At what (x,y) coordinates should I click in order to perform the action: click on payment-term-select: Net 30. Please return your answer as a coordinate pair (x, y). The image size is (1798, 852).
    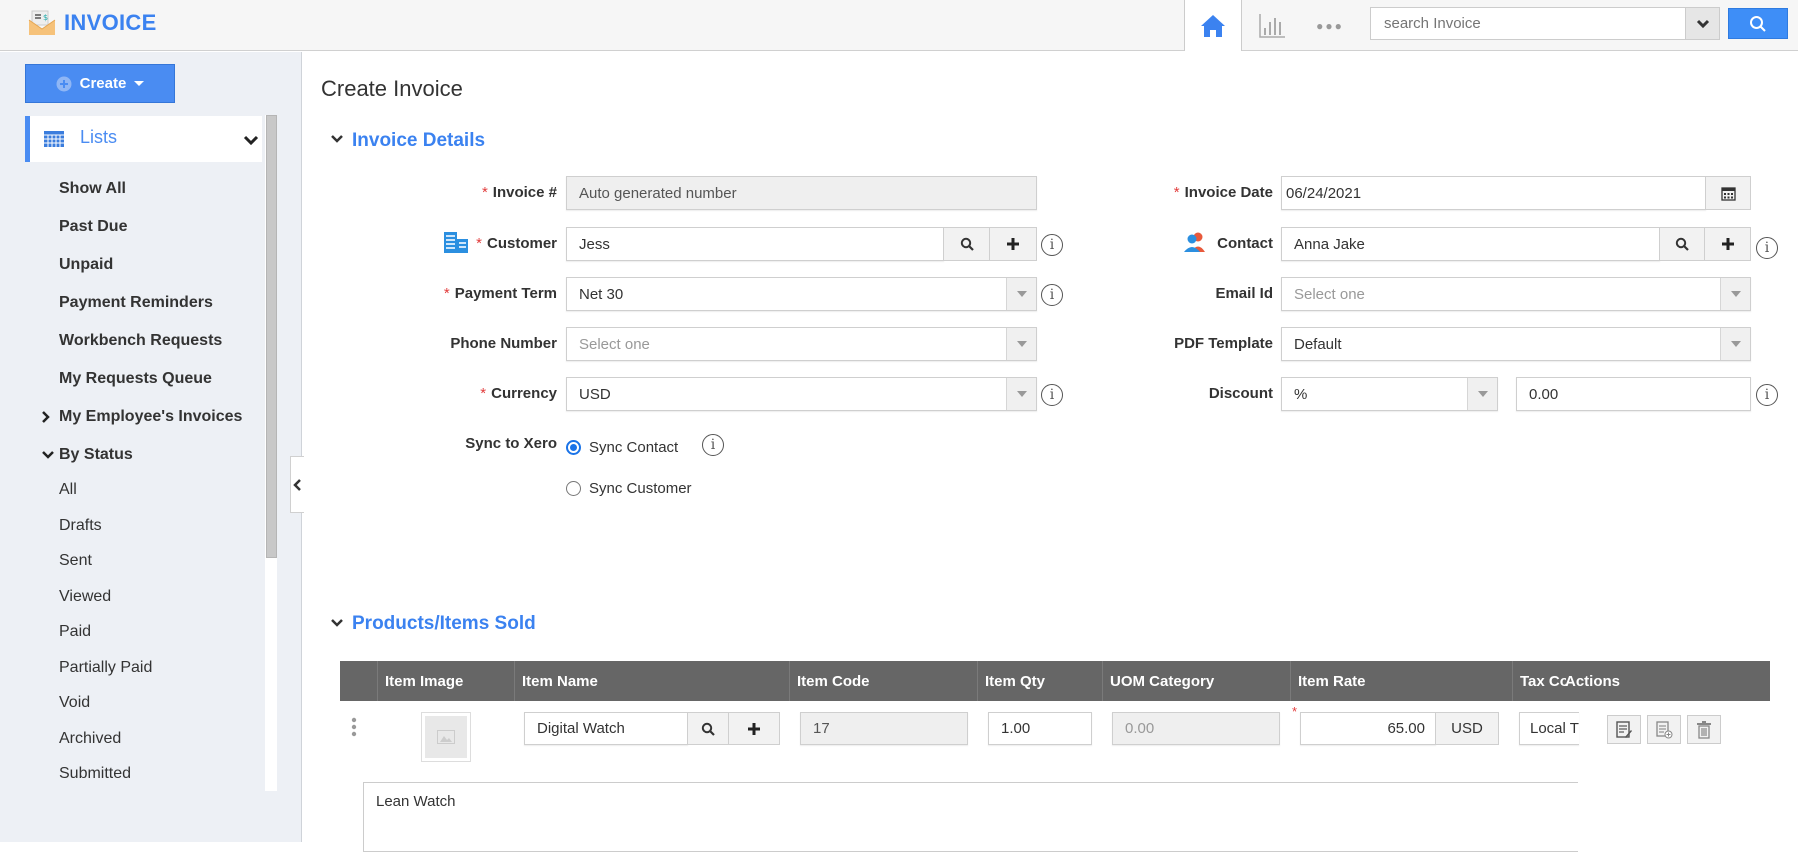
    Looking at the image, I should click on (801, 294).